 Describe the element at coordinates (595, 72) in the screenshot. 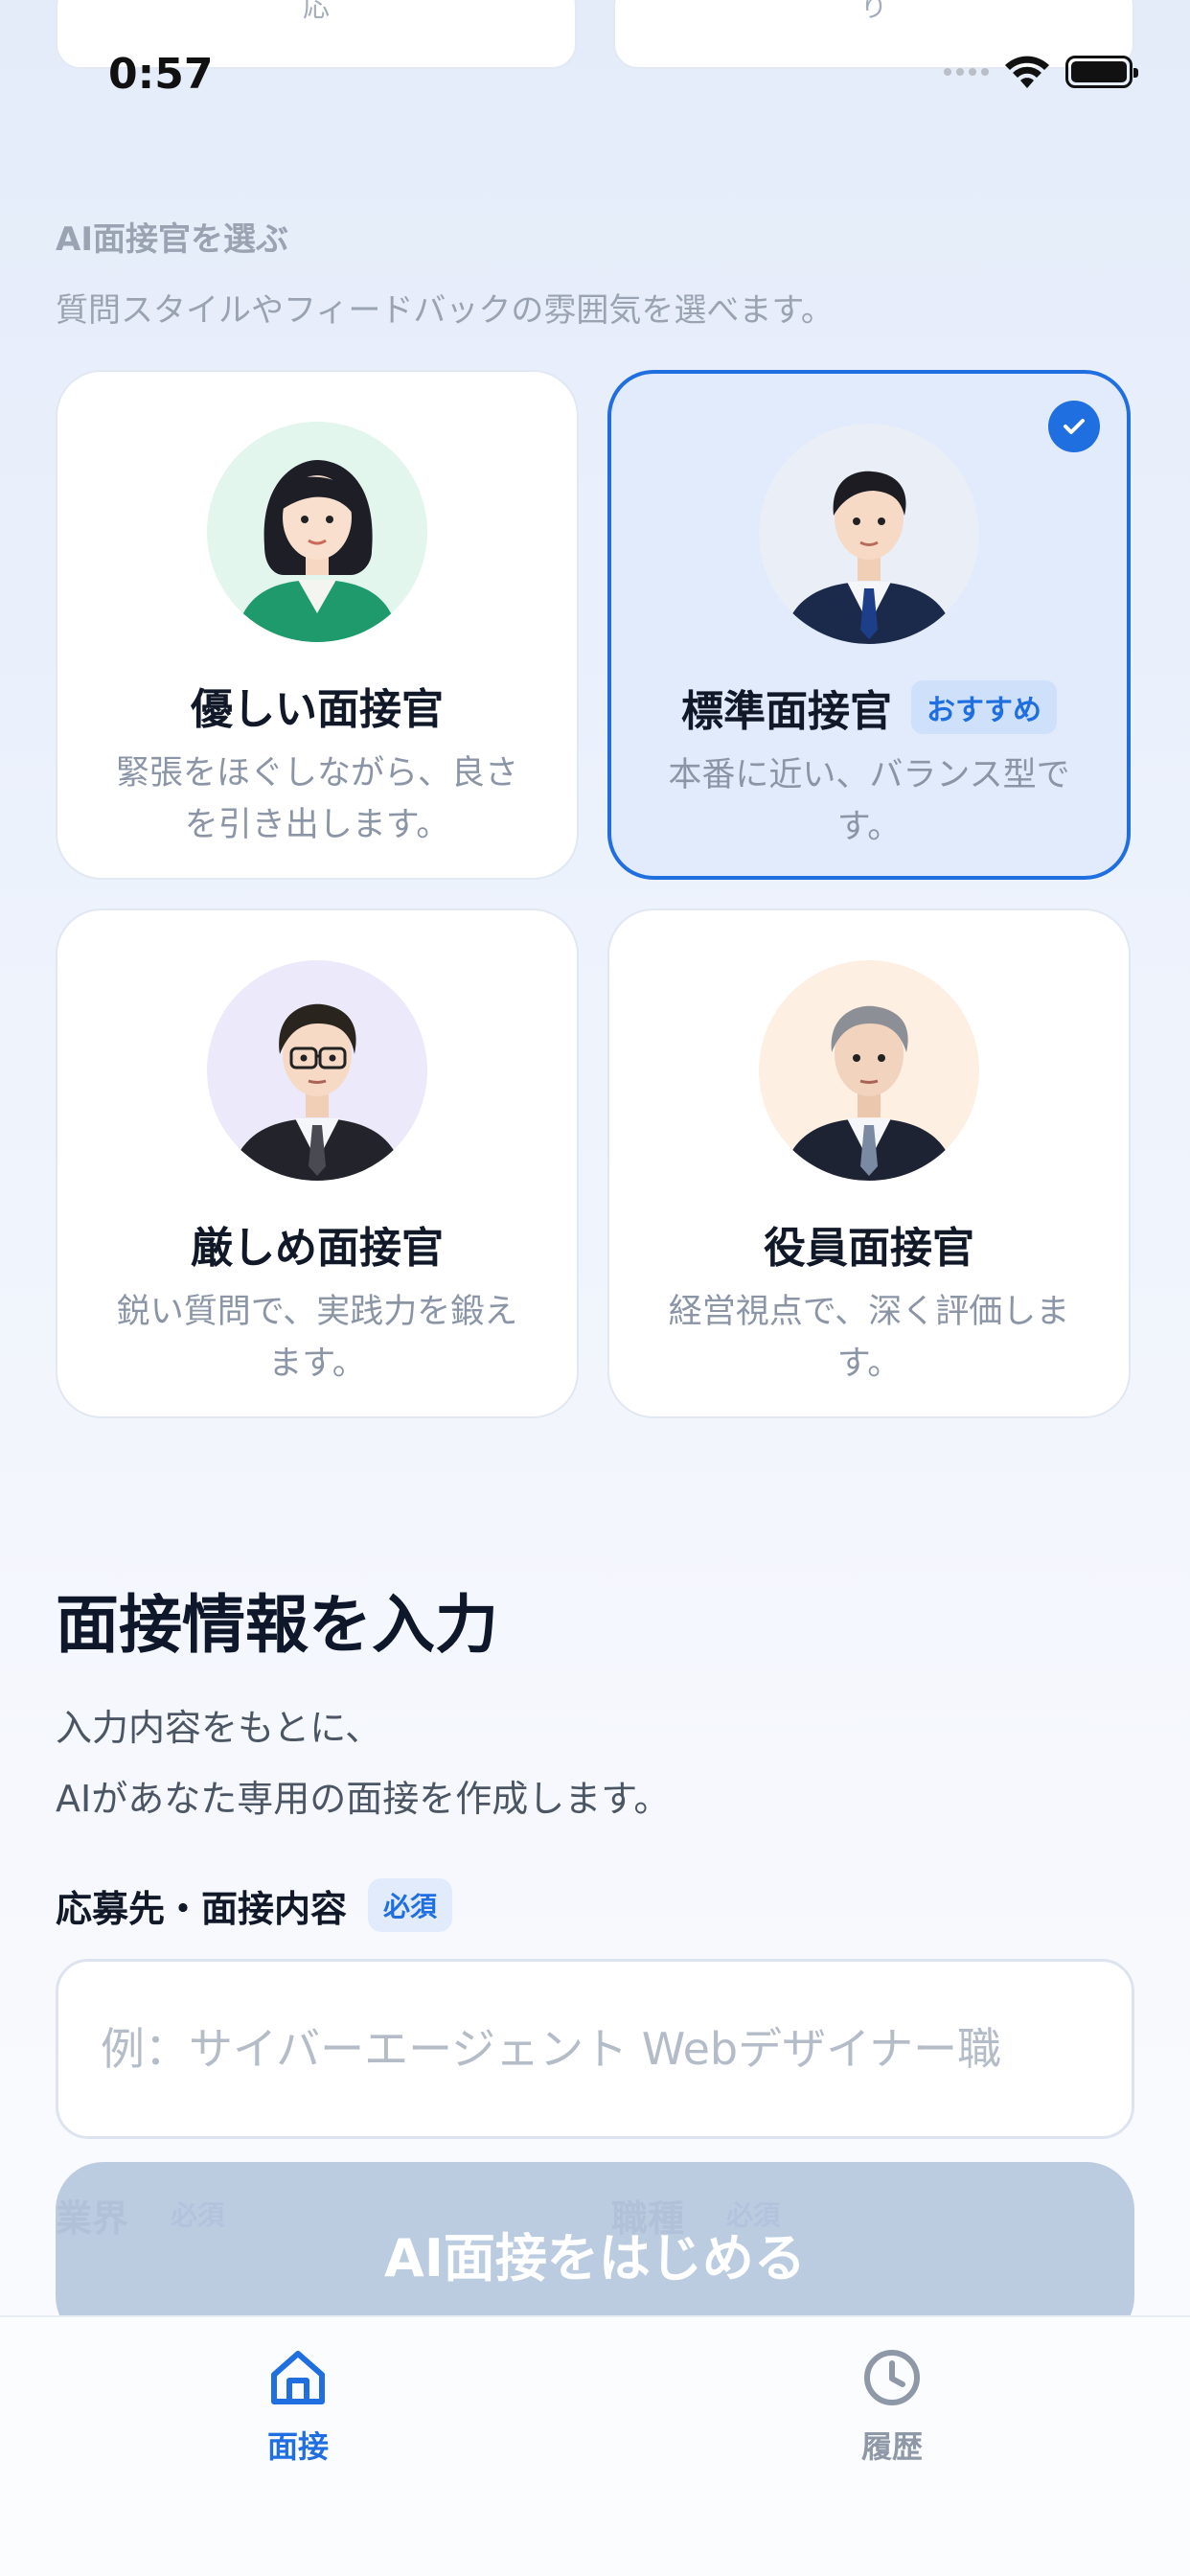

I see `status-bar: 0:57` at that location.